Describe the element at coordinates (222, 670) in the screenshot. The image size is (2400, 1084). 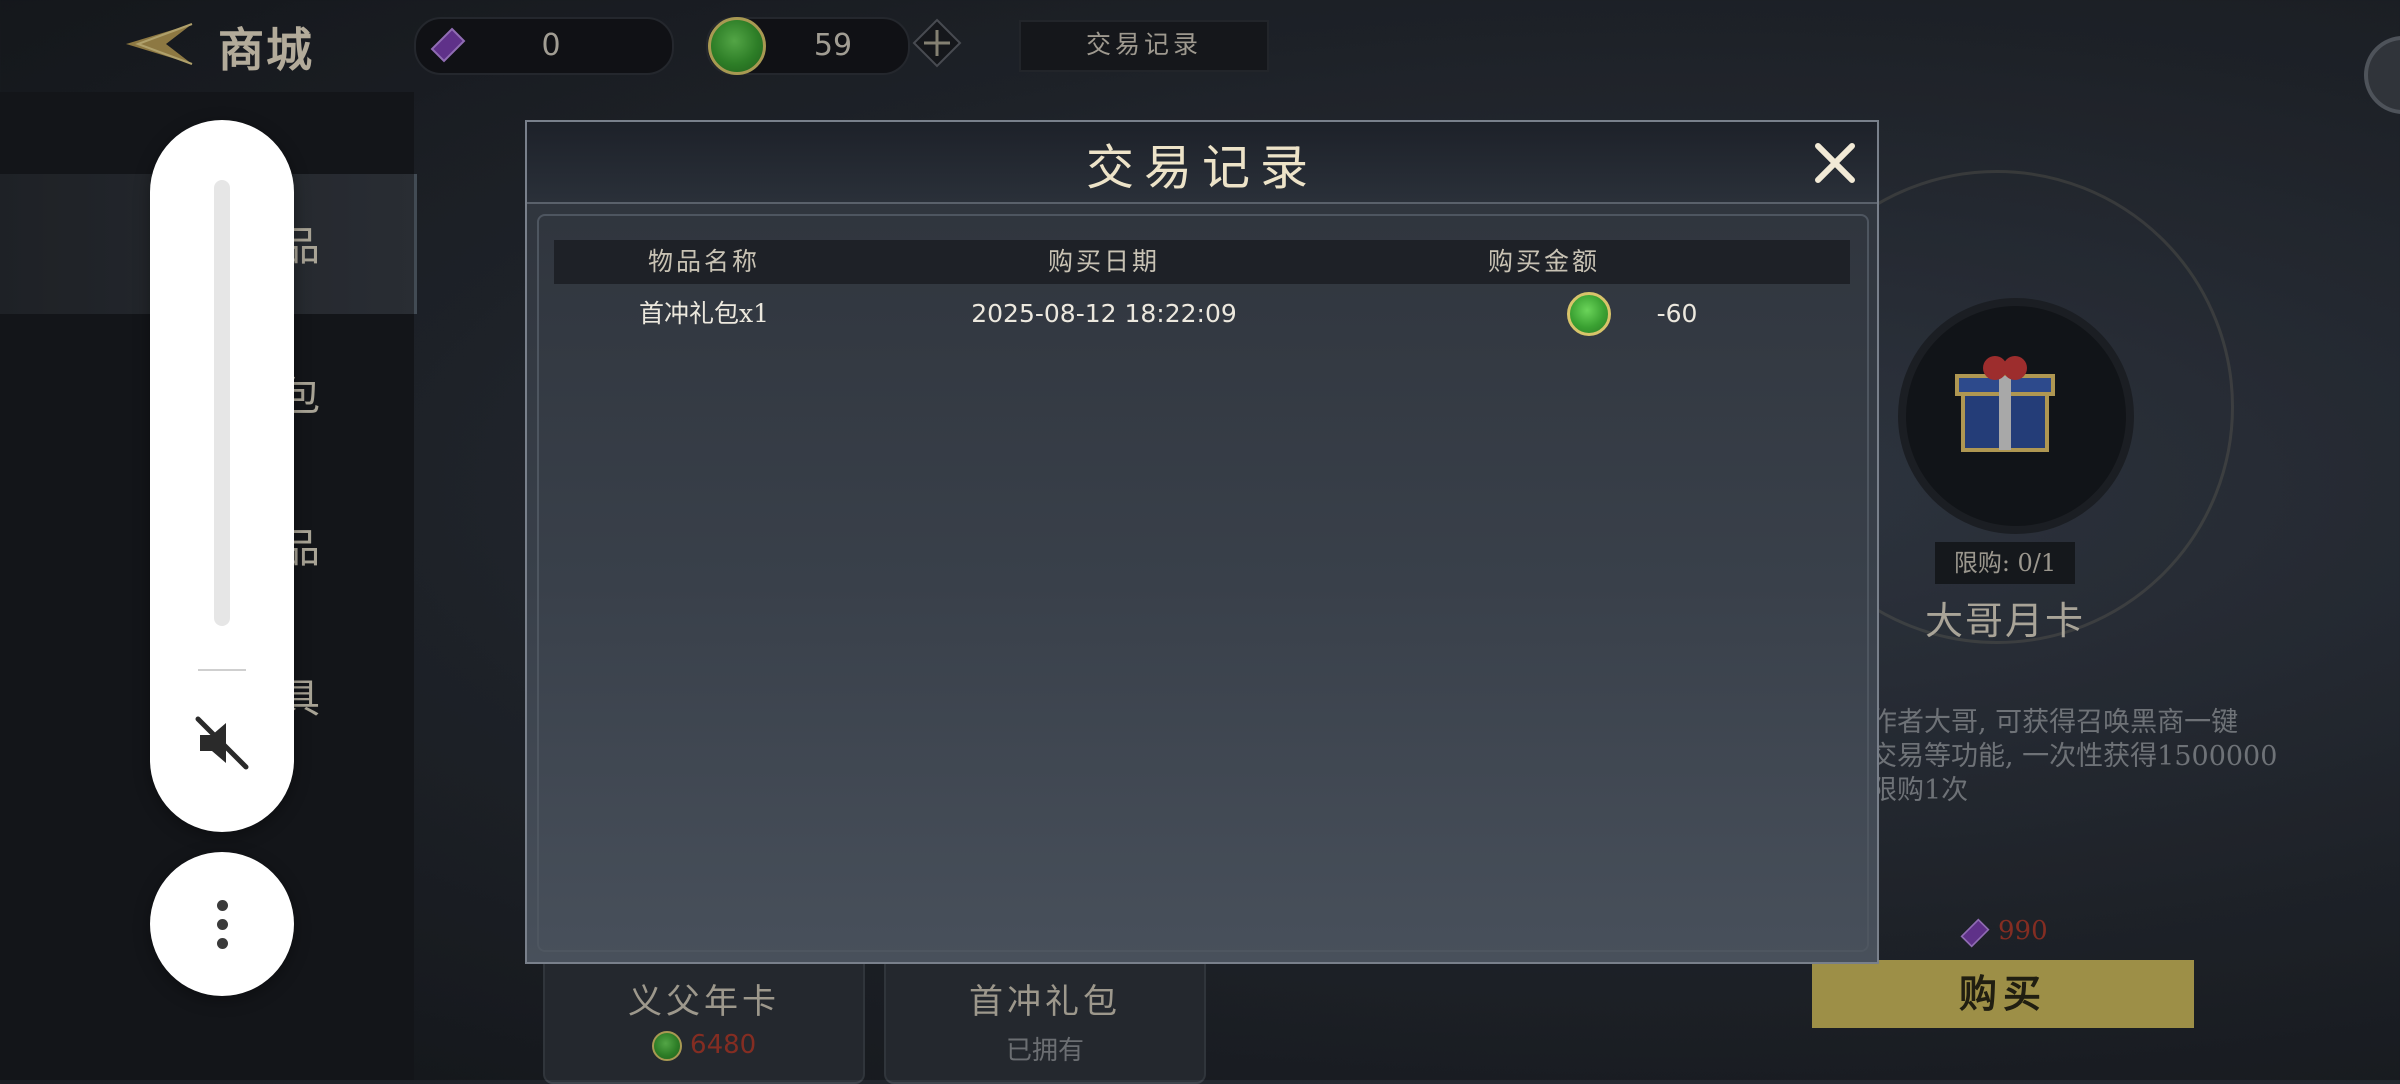
I see `volume-divider` at that location.